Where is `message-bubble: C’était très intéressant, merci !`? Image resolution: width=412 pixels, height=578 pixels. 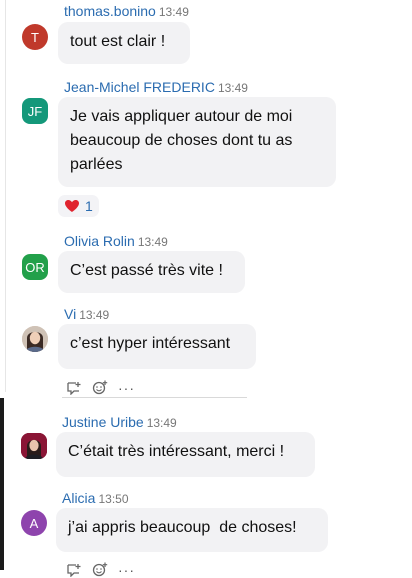 message-bubble: C’était très intéressant, merci ! is located at coordinates (185, 454).